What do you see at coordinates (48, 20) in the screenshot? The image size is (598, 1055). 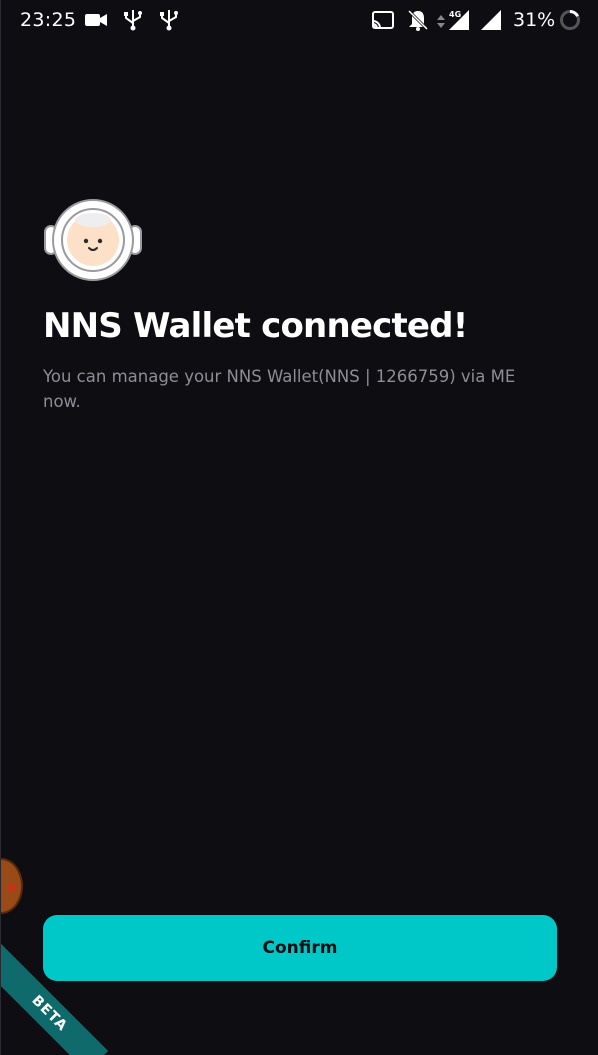 I see `status-time: 23:25` at bounding box center [48, 20].